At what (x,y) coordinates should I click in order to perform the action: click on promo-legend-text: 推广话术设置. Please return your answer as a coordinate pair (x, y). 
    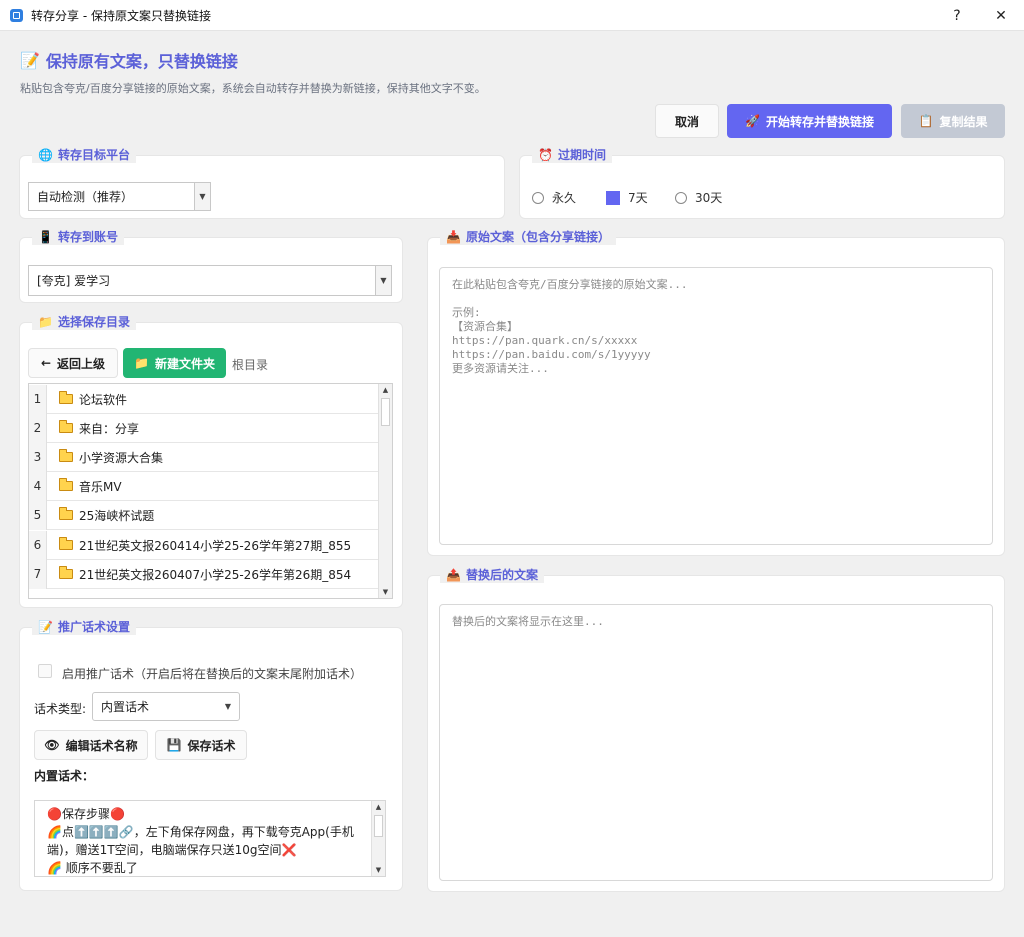
    Looking at the image, I should click on (93, 627).